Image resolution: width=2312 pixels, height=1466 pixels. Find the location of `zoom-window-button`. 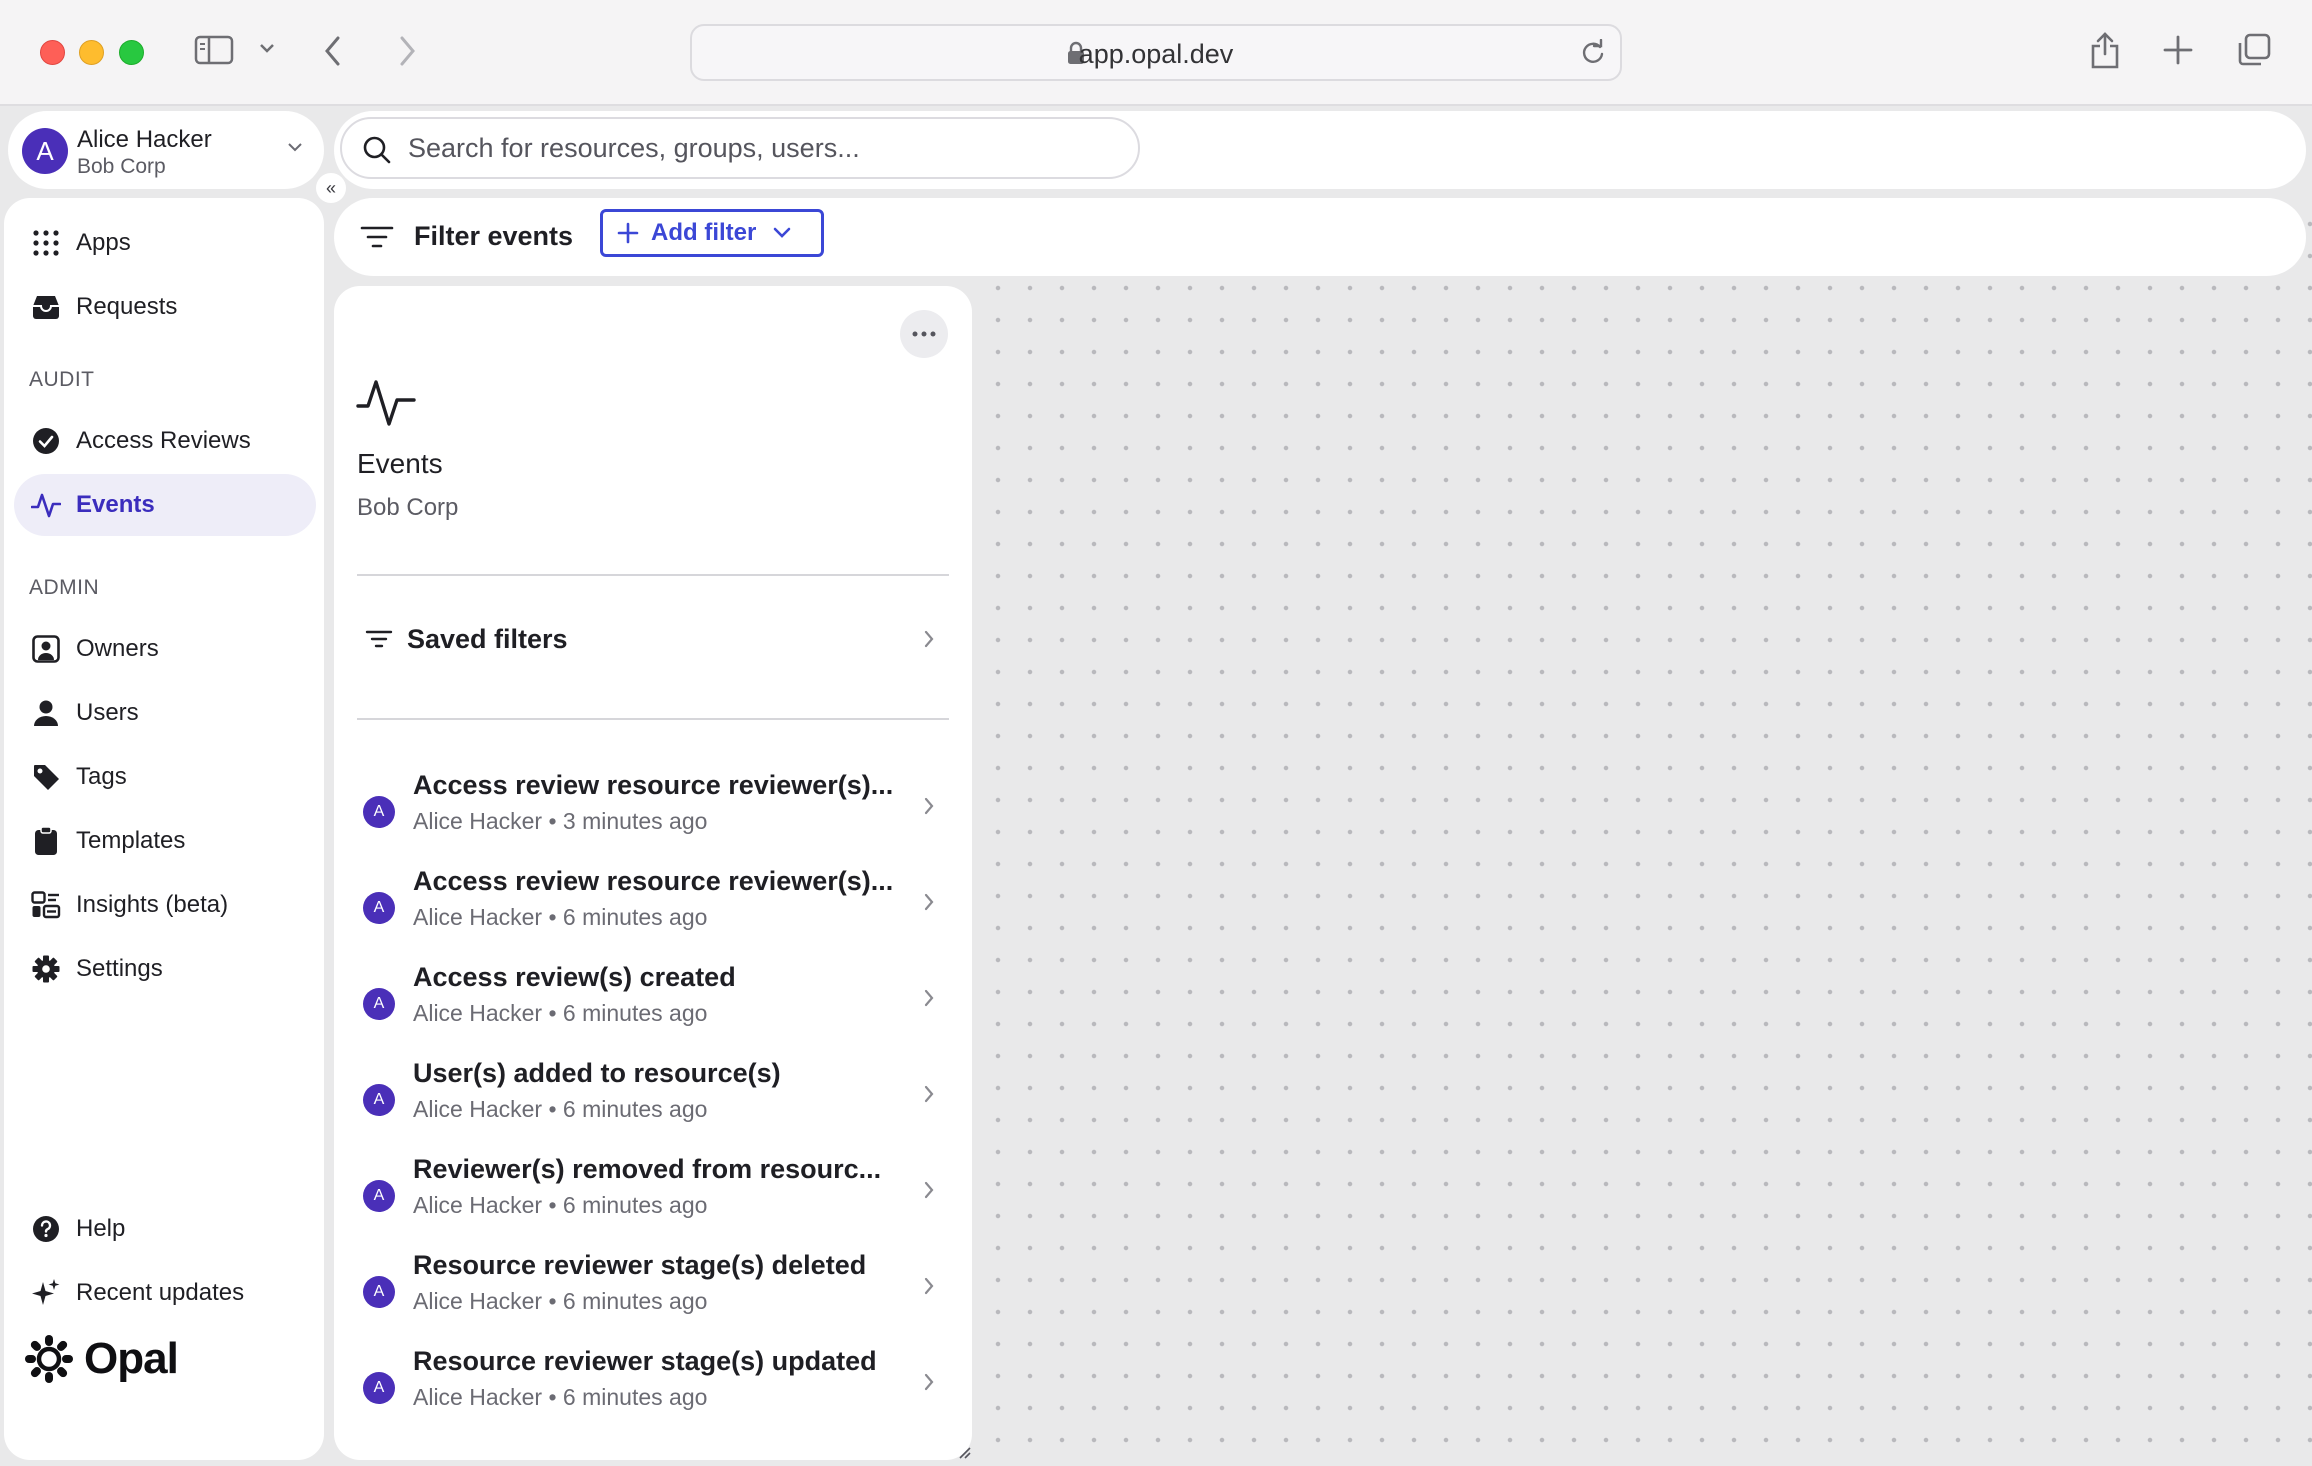

zoom-window-button is located at coordinates (131, 52).